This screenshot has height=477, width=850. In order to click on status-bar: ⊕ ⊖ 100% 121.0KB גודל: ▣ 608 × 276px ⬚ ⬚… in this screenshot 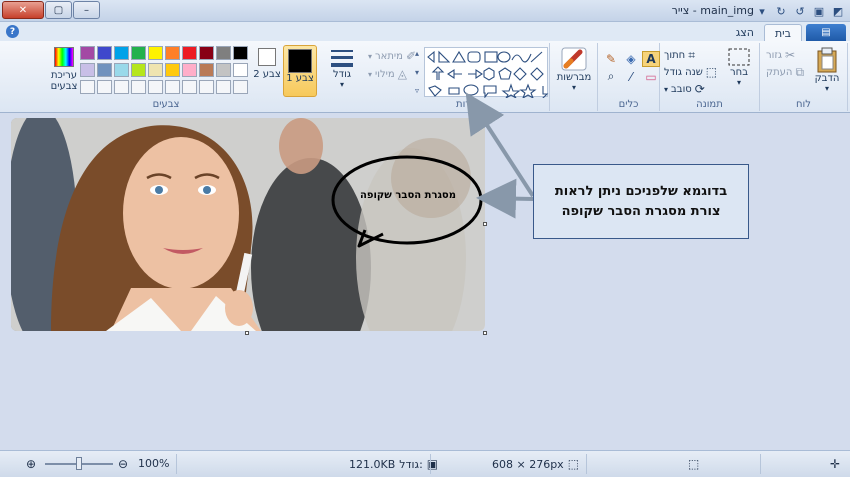, I will do `click(425, 463)`.